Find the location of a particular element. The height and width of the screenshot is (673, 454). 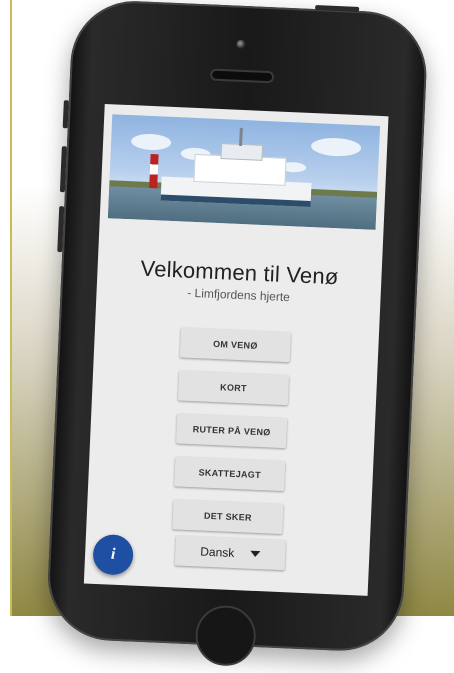

info-icon: i is located at coordinates (113, 554).